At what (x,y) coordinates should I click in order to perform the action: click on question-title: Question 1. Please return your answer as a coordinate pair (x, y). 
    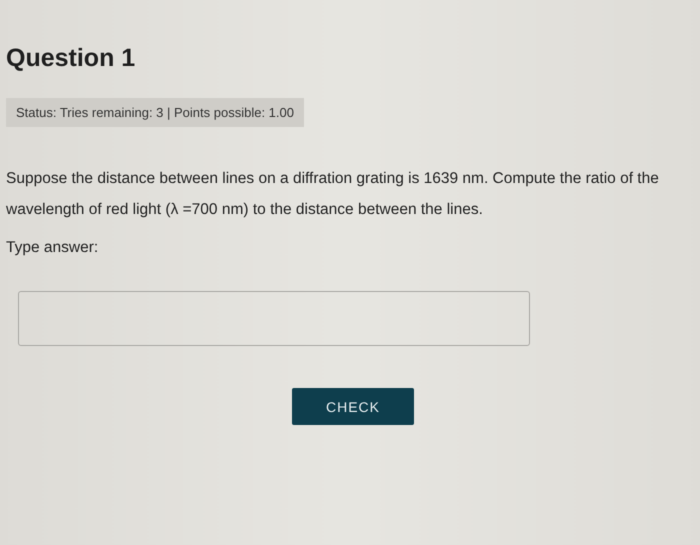
    Looking at the image, I should click on (71, 58).